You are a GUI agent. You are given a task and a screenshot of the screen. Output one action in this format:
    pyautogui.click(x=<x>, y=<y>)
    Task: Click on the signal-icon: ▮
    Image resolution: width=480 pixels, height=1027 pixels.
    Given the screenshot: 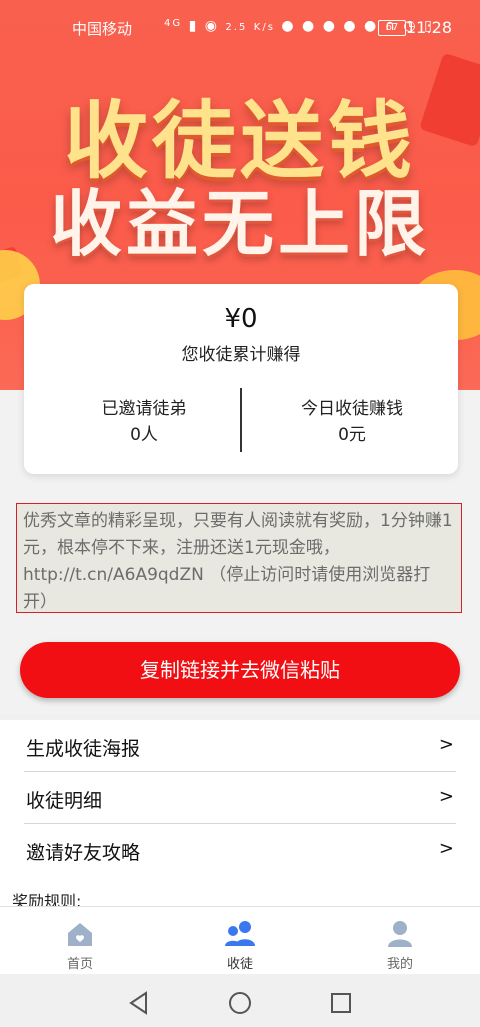 What is the action you would take?
    pyautogui.click(x=193, y=26)
    